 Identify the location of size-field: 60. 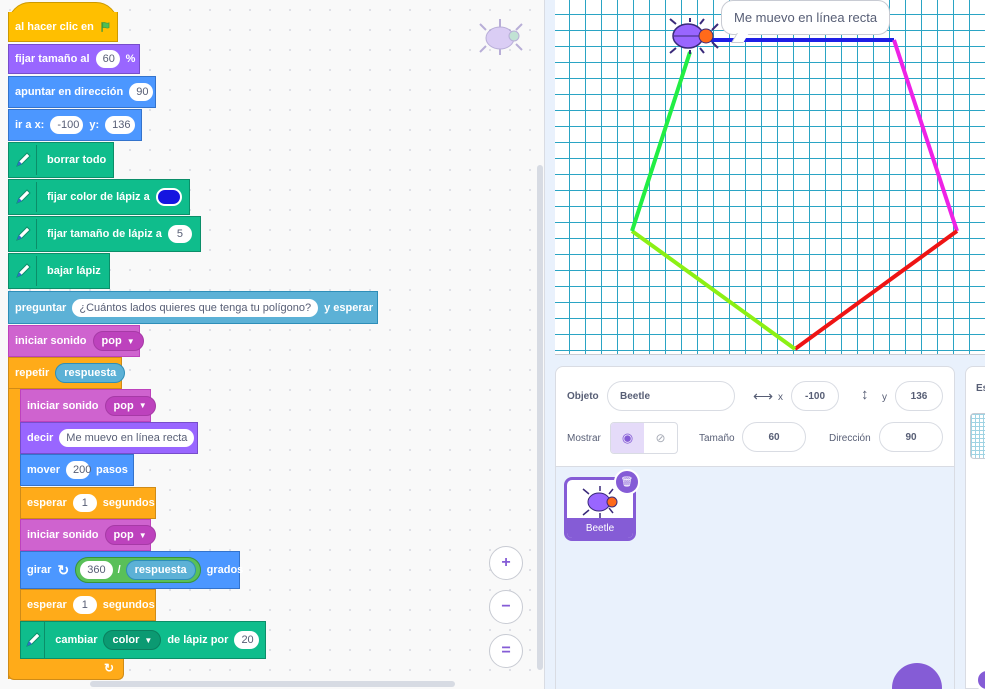
(774, 437).